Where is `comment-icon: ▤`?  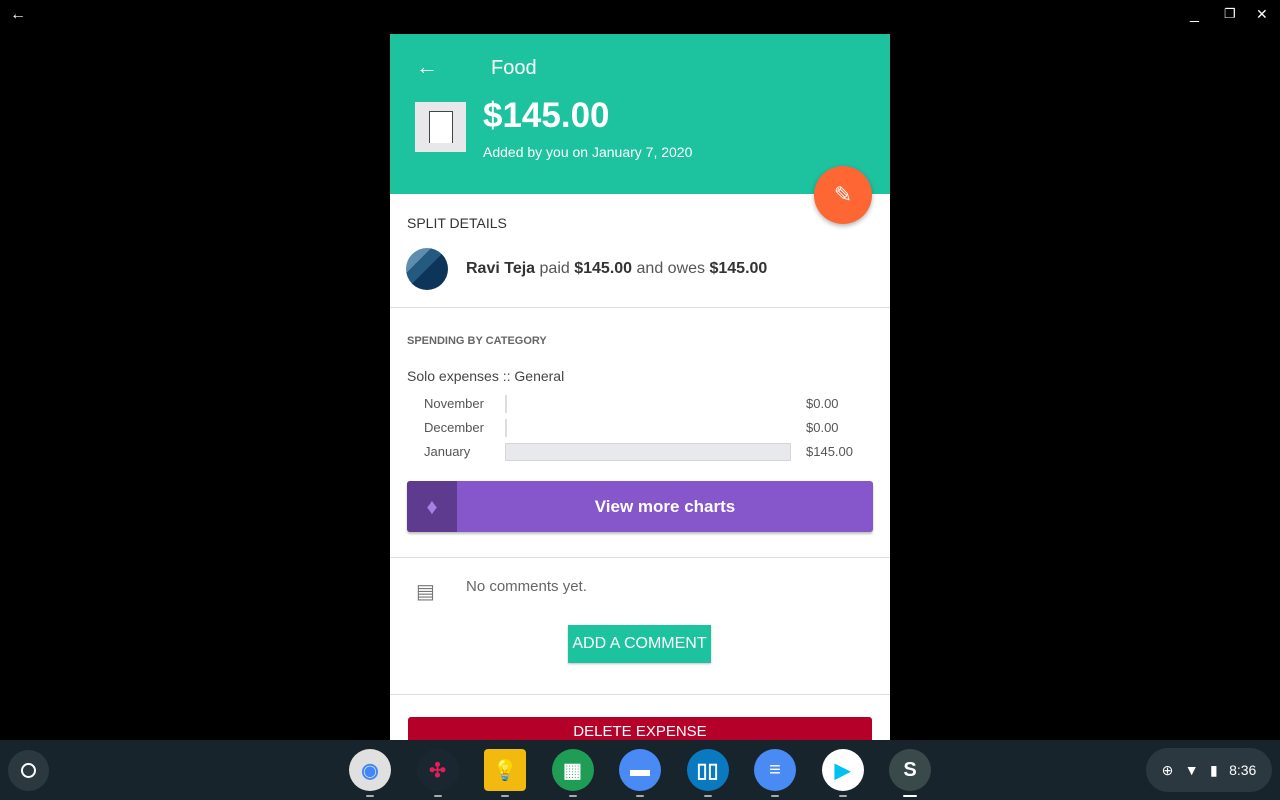
comment-icon: ▤ is located at coordinates (425, 592).